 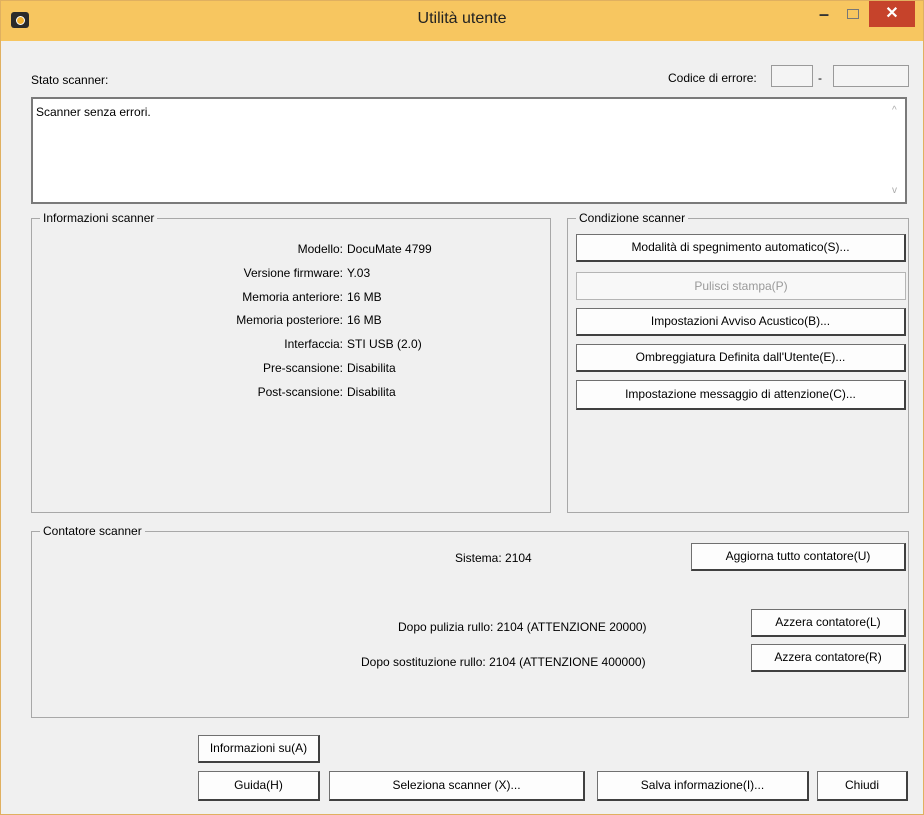 I want to click on title-bar: Utilità utente – ✕, so click(x=462, y=21).